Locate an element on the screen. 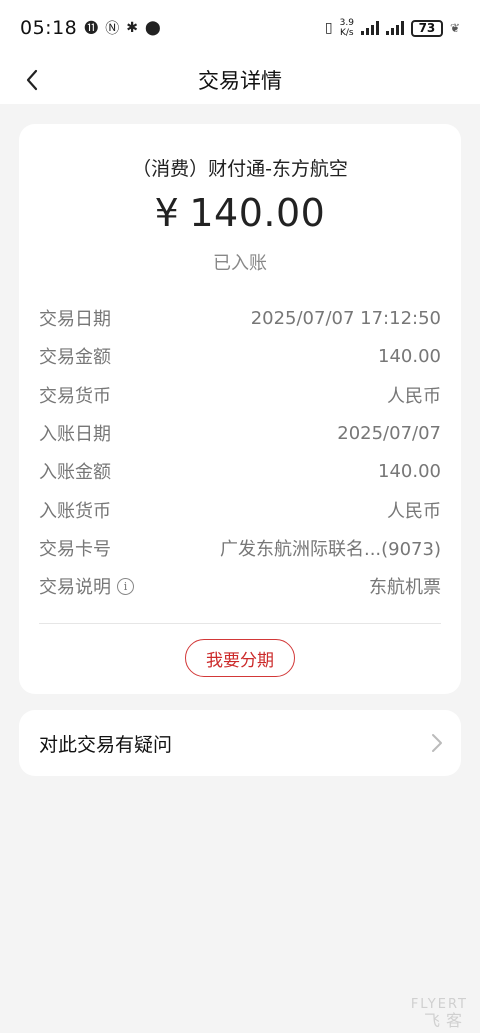 The width and height of the screenshot is (480, 1033). transaction-amount: ¥140.00 is located at coordinates (240, 213).